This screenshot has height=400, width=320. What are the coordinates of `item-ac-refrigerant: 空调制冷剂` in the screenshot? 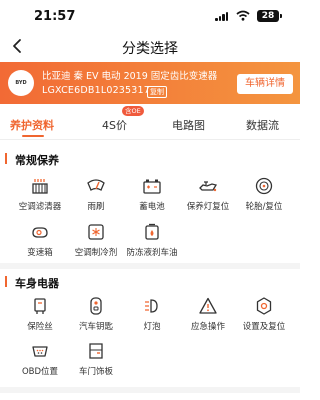 It's located at (96, 240).